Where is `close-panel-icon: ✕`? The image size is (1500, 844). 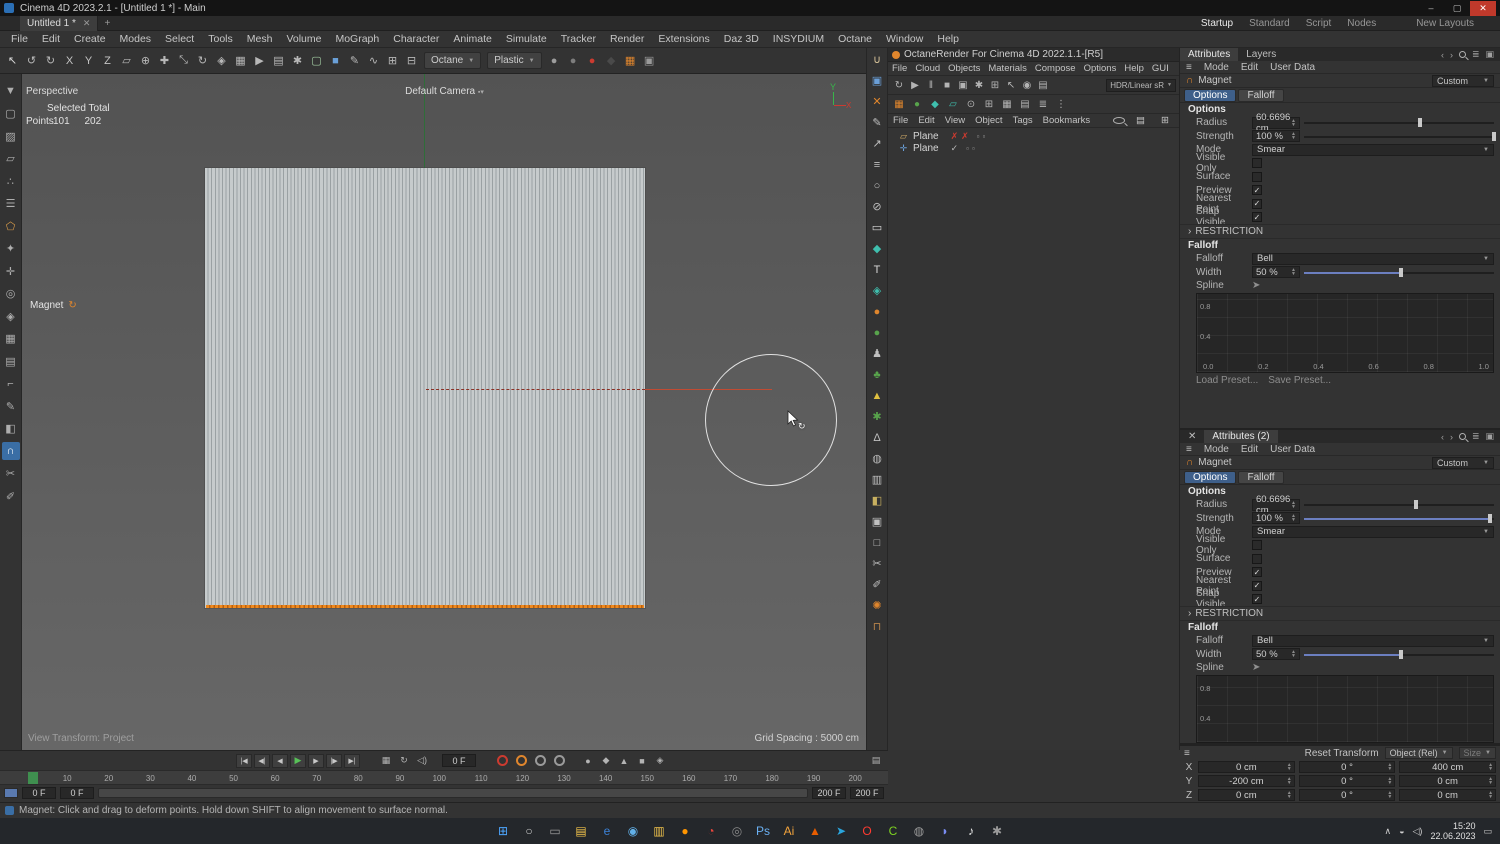
close-panel-icon: ✕ is located at coordinates (1192, 436).